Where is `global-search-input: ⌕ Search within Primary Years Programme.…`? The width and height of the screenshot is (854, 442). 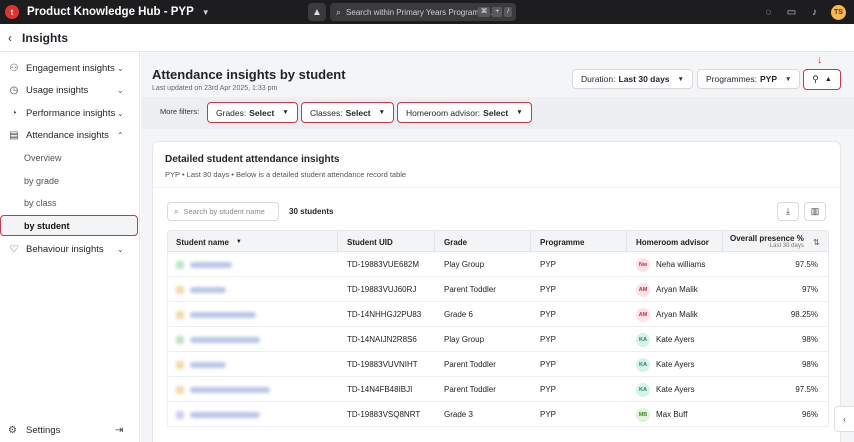
global-search-input: ⌕ Search within Primary Years Programme.… is located at coordinates (423, 12).